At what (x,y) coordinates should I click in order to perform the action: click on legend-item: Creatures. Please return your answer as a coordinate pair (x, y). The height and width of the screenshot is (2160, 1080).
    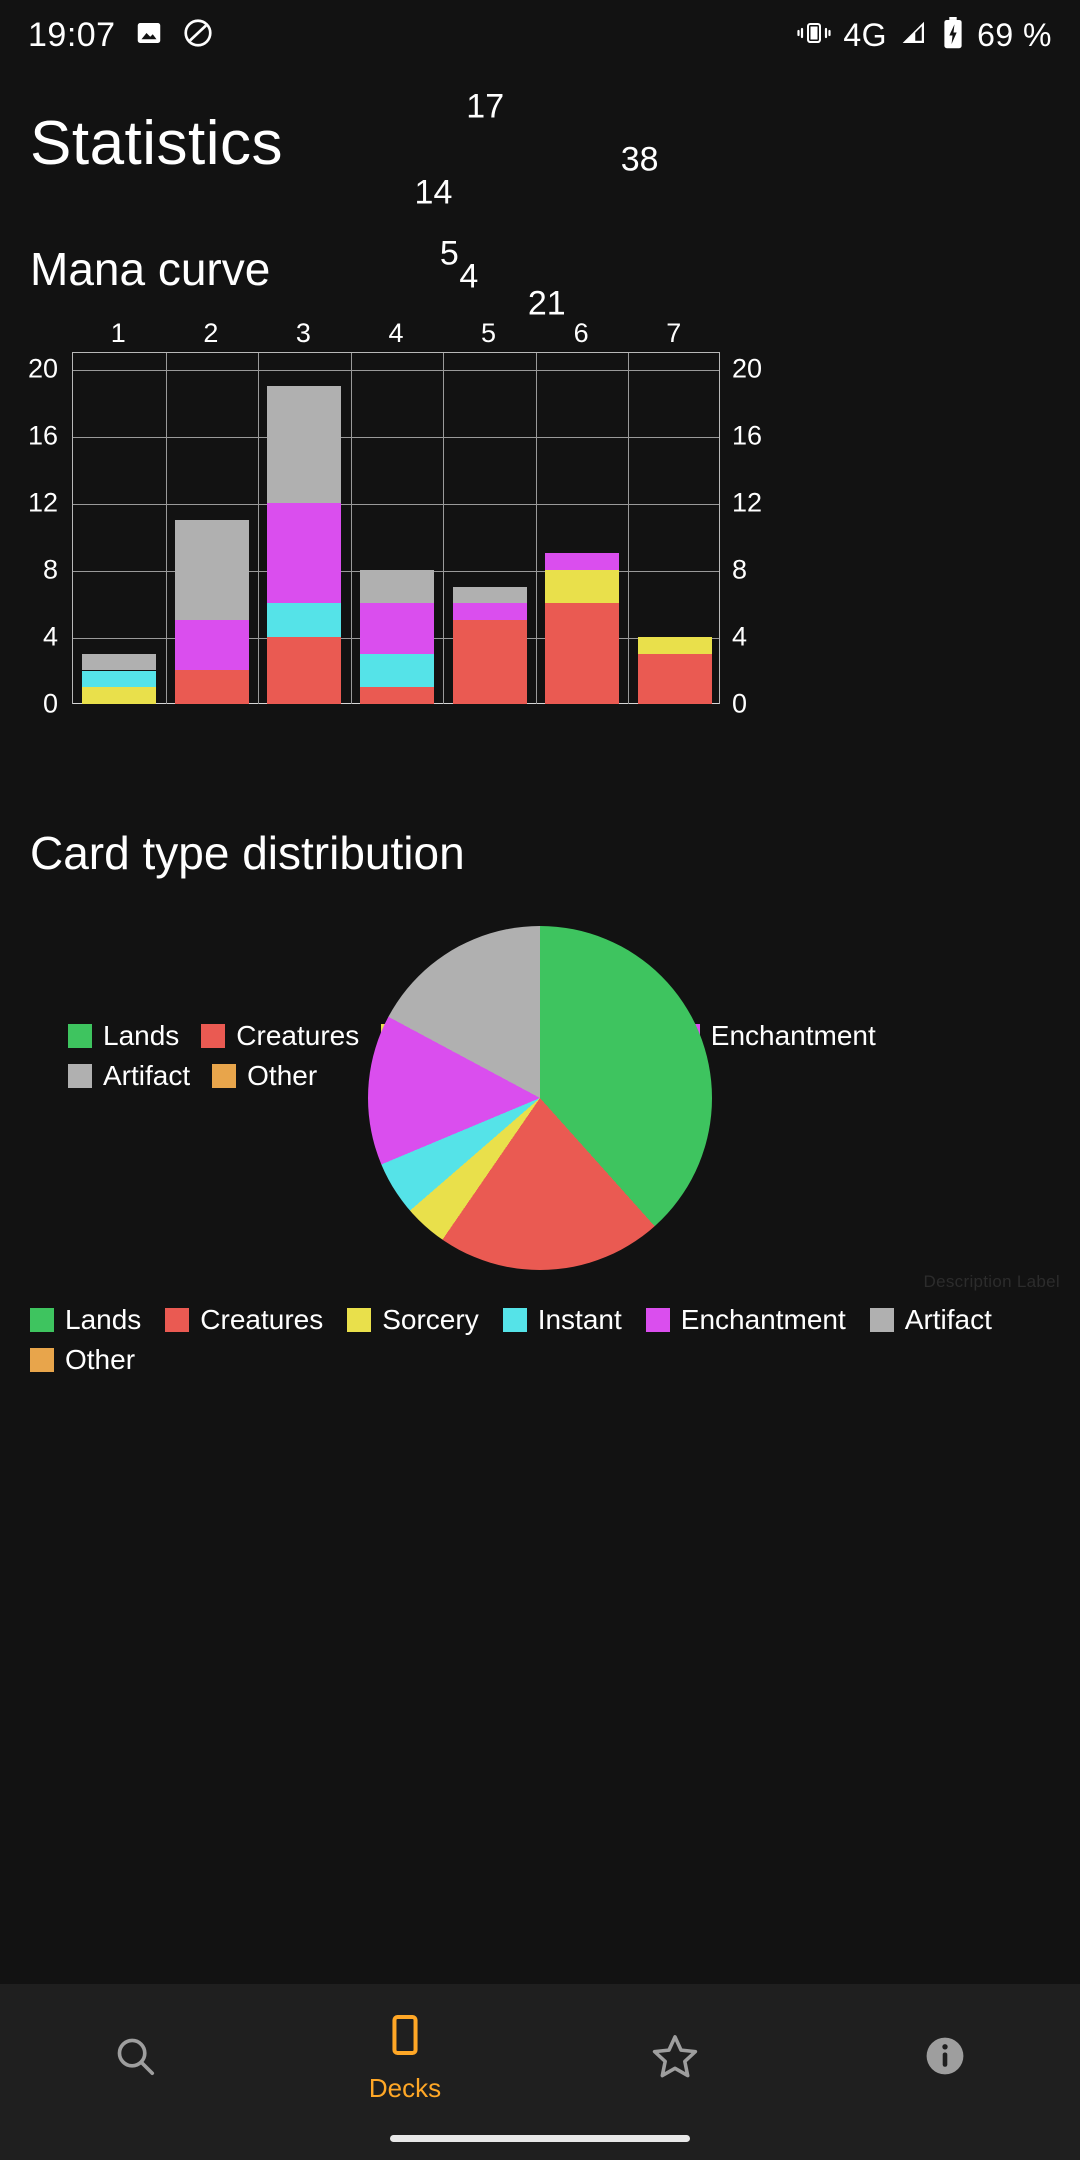
    Looking at the image, I should click on (244, 1320).